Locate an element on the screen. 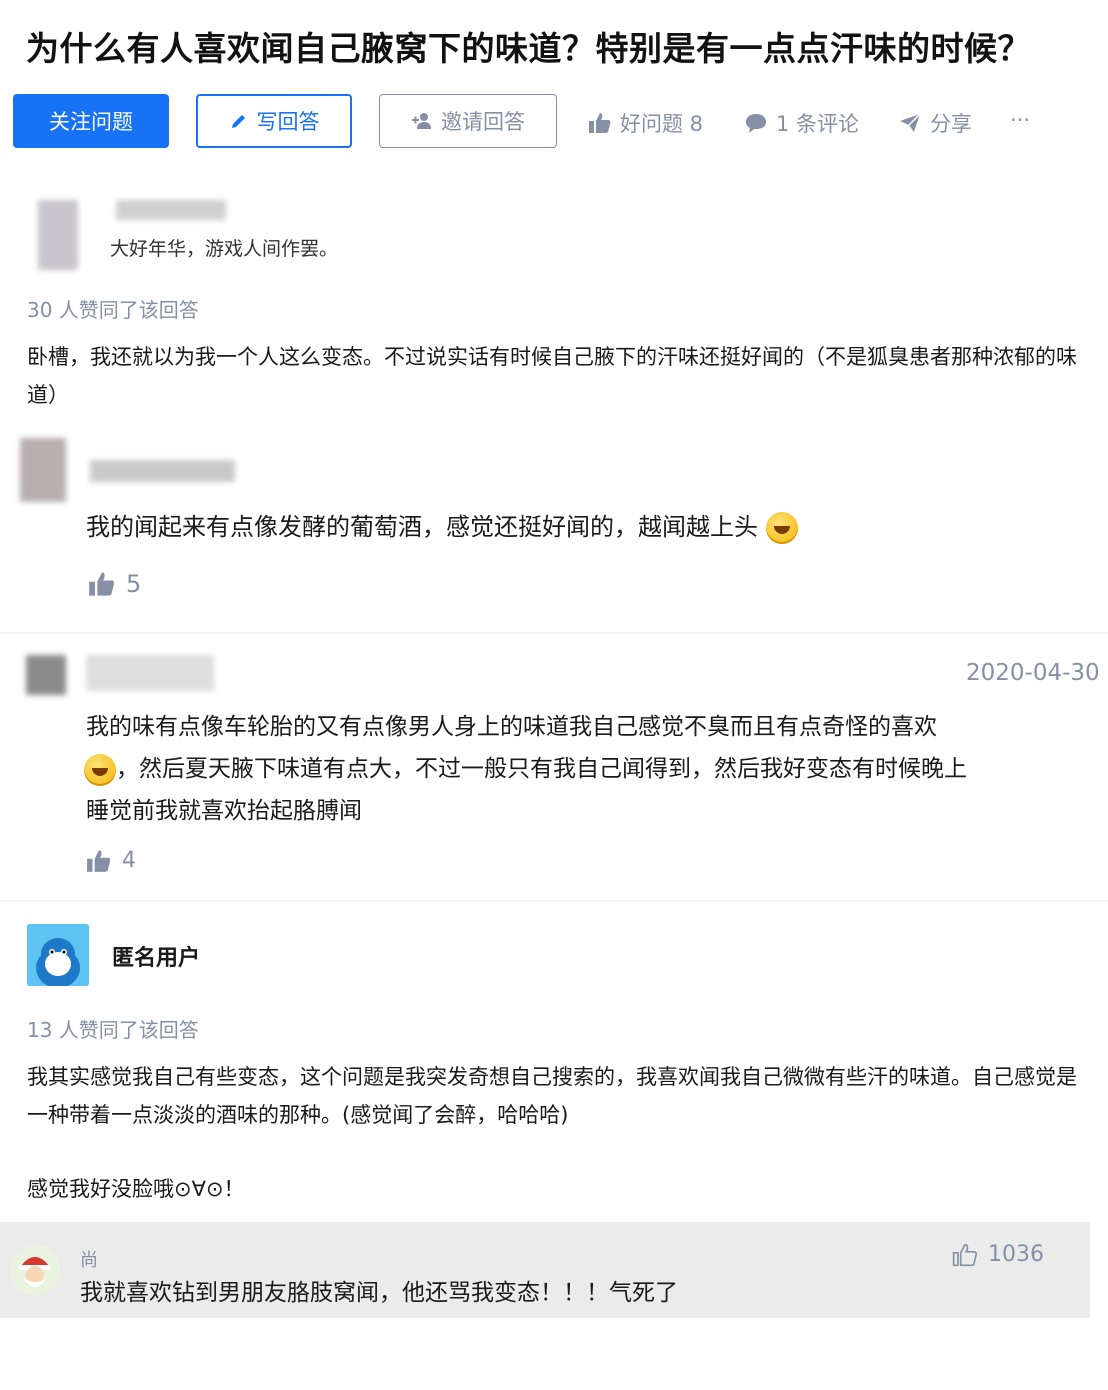  comment-date: 2020-04-30 is located at coordinates (1033, 673).